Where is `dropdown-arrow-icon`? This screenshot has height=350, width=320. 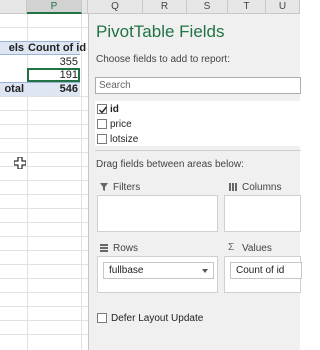 dropdown-arrow-icon is located at coordinates (205, 271).